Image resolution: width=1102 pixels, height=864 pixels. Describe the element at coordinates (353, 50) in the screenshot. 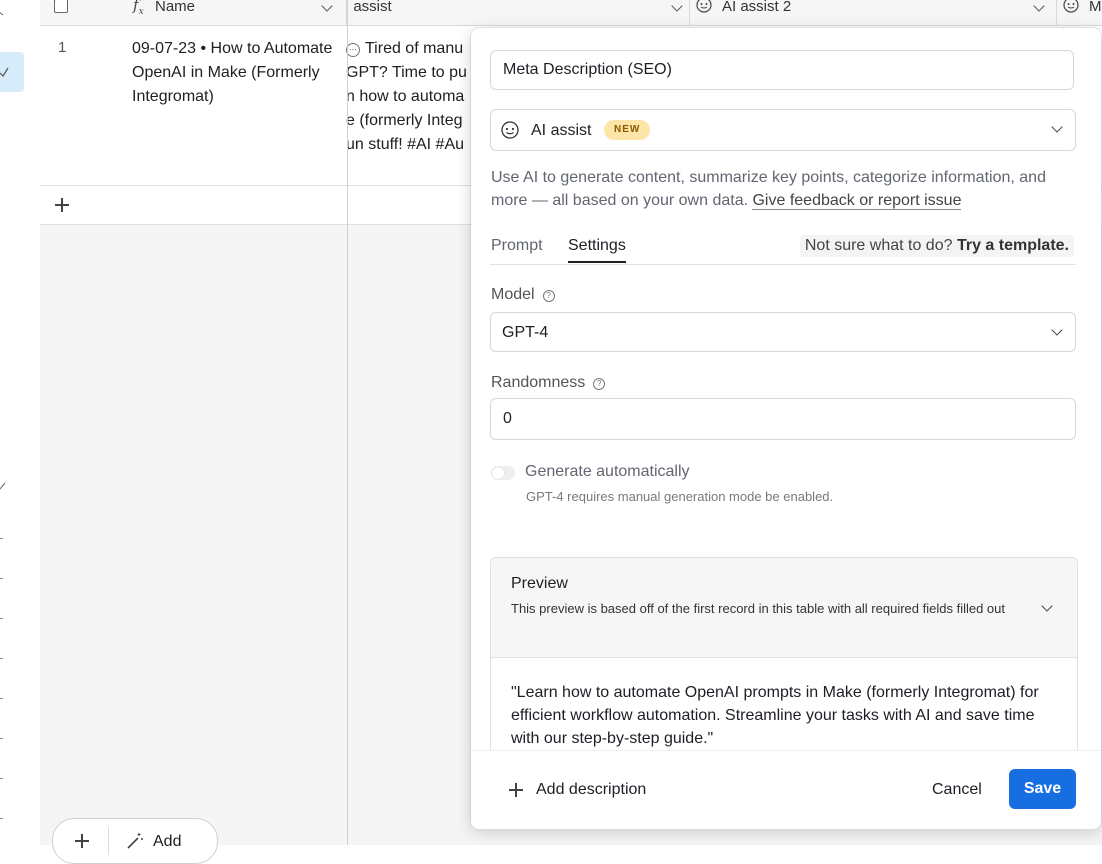

I see `ai-icon: ···` at that location.